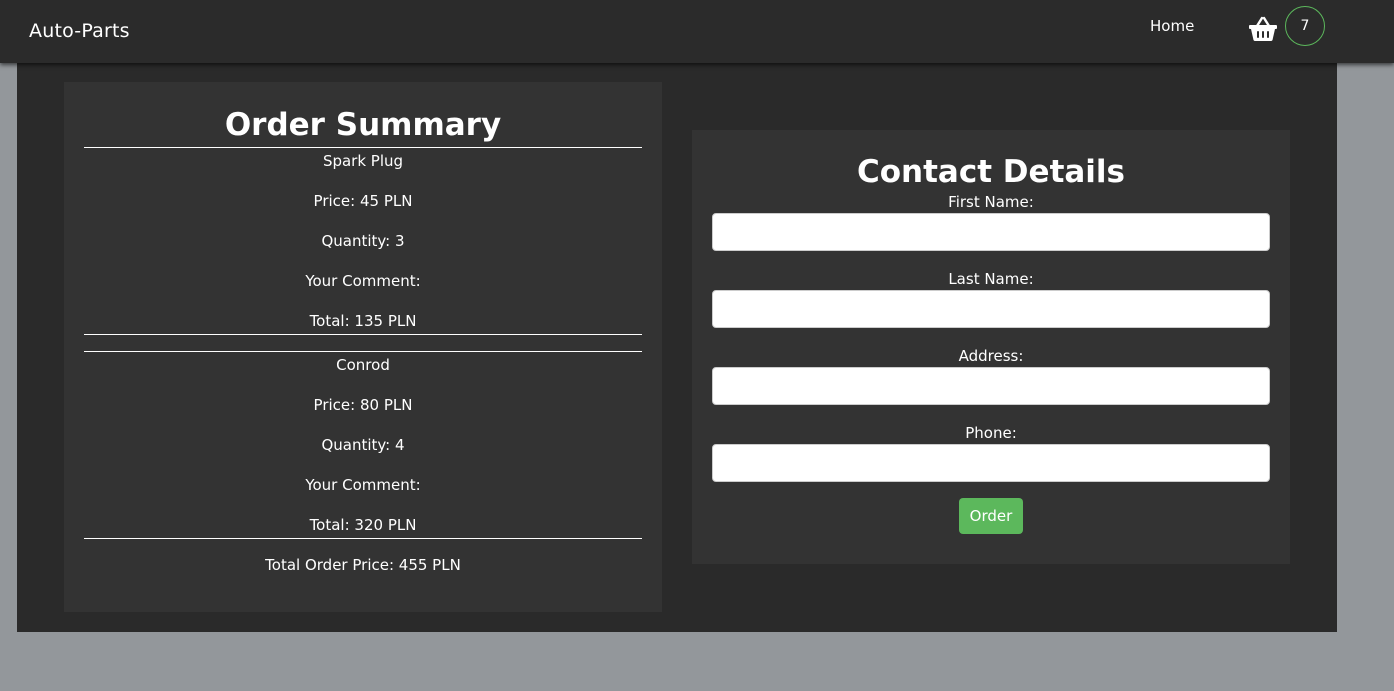 This screenshot has height=691, width=1394. Describe the element at coordinates (991, 463) in the screenshot. I see `phone-input` at that location.